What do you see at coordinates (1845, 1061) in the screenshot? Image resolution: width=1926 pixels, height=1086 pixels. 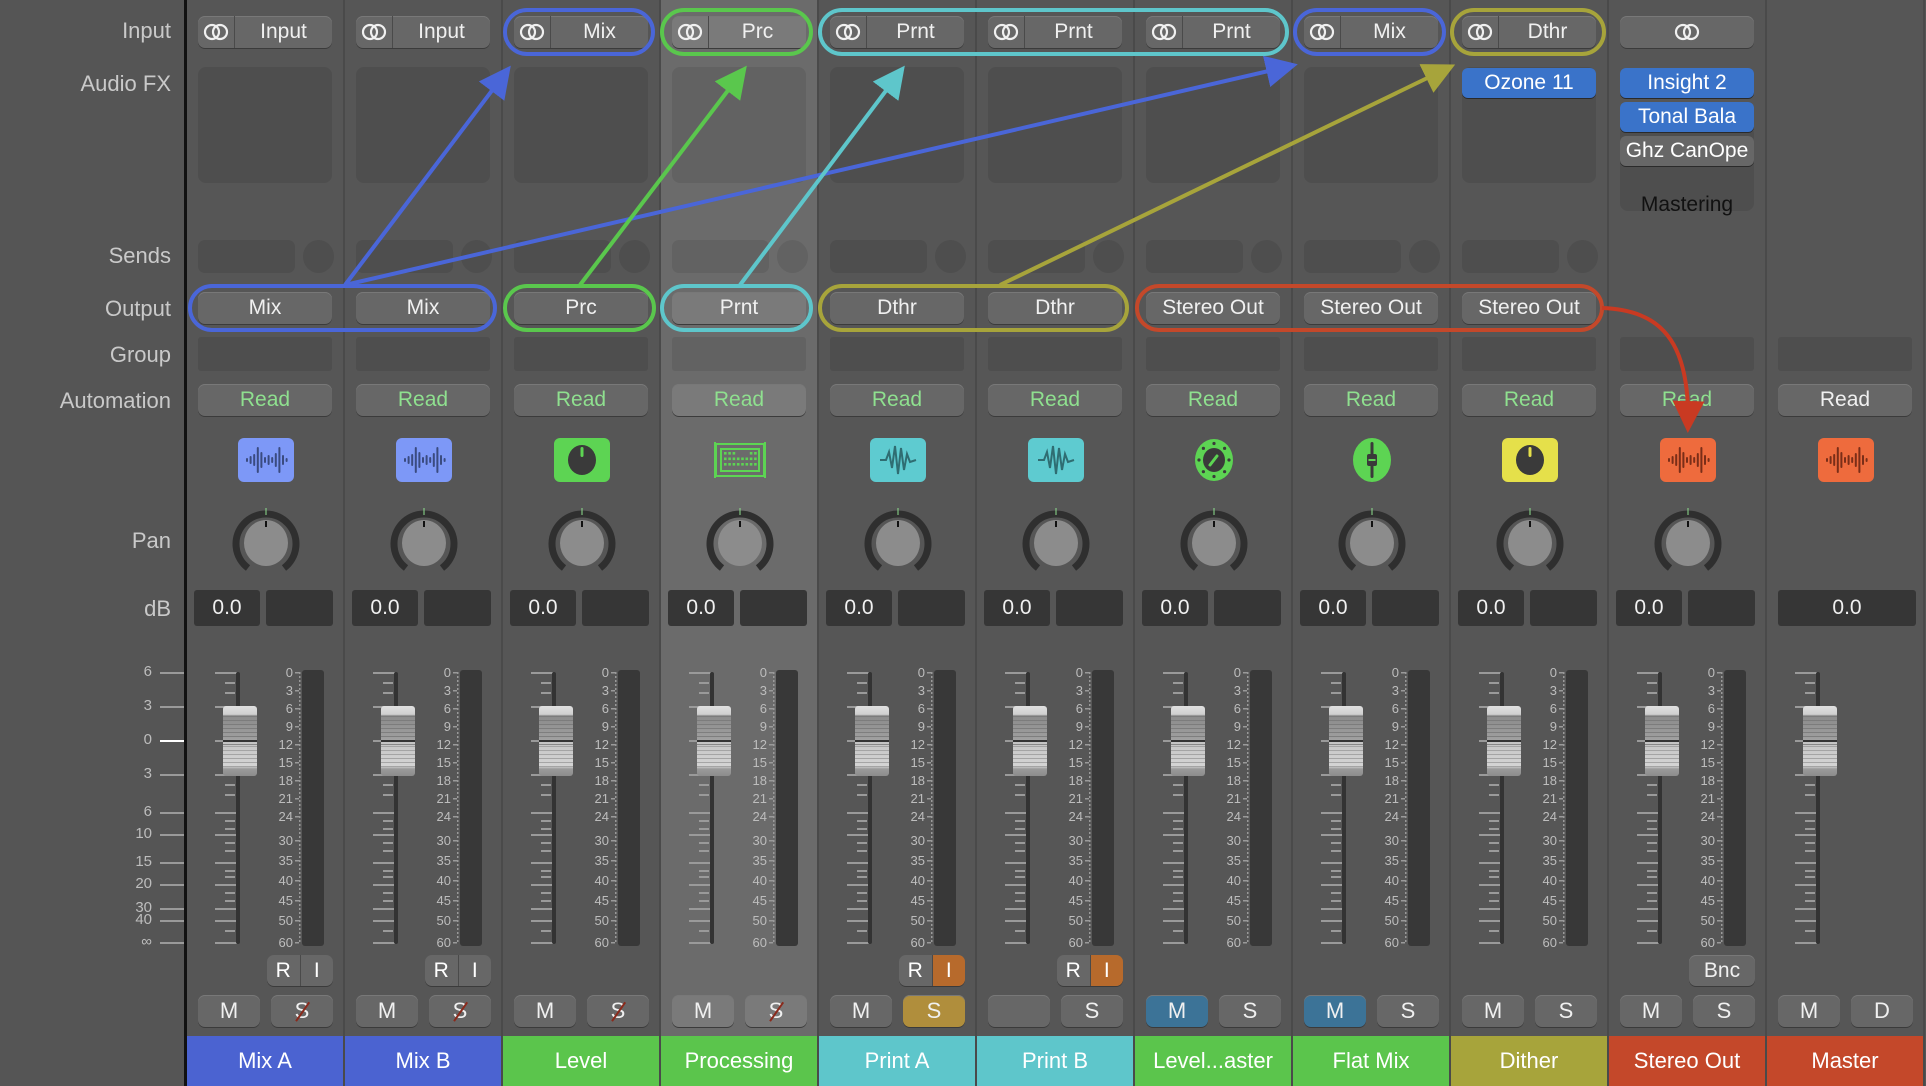 I see `track-name: Master` at bounding box center [1845, 1061].